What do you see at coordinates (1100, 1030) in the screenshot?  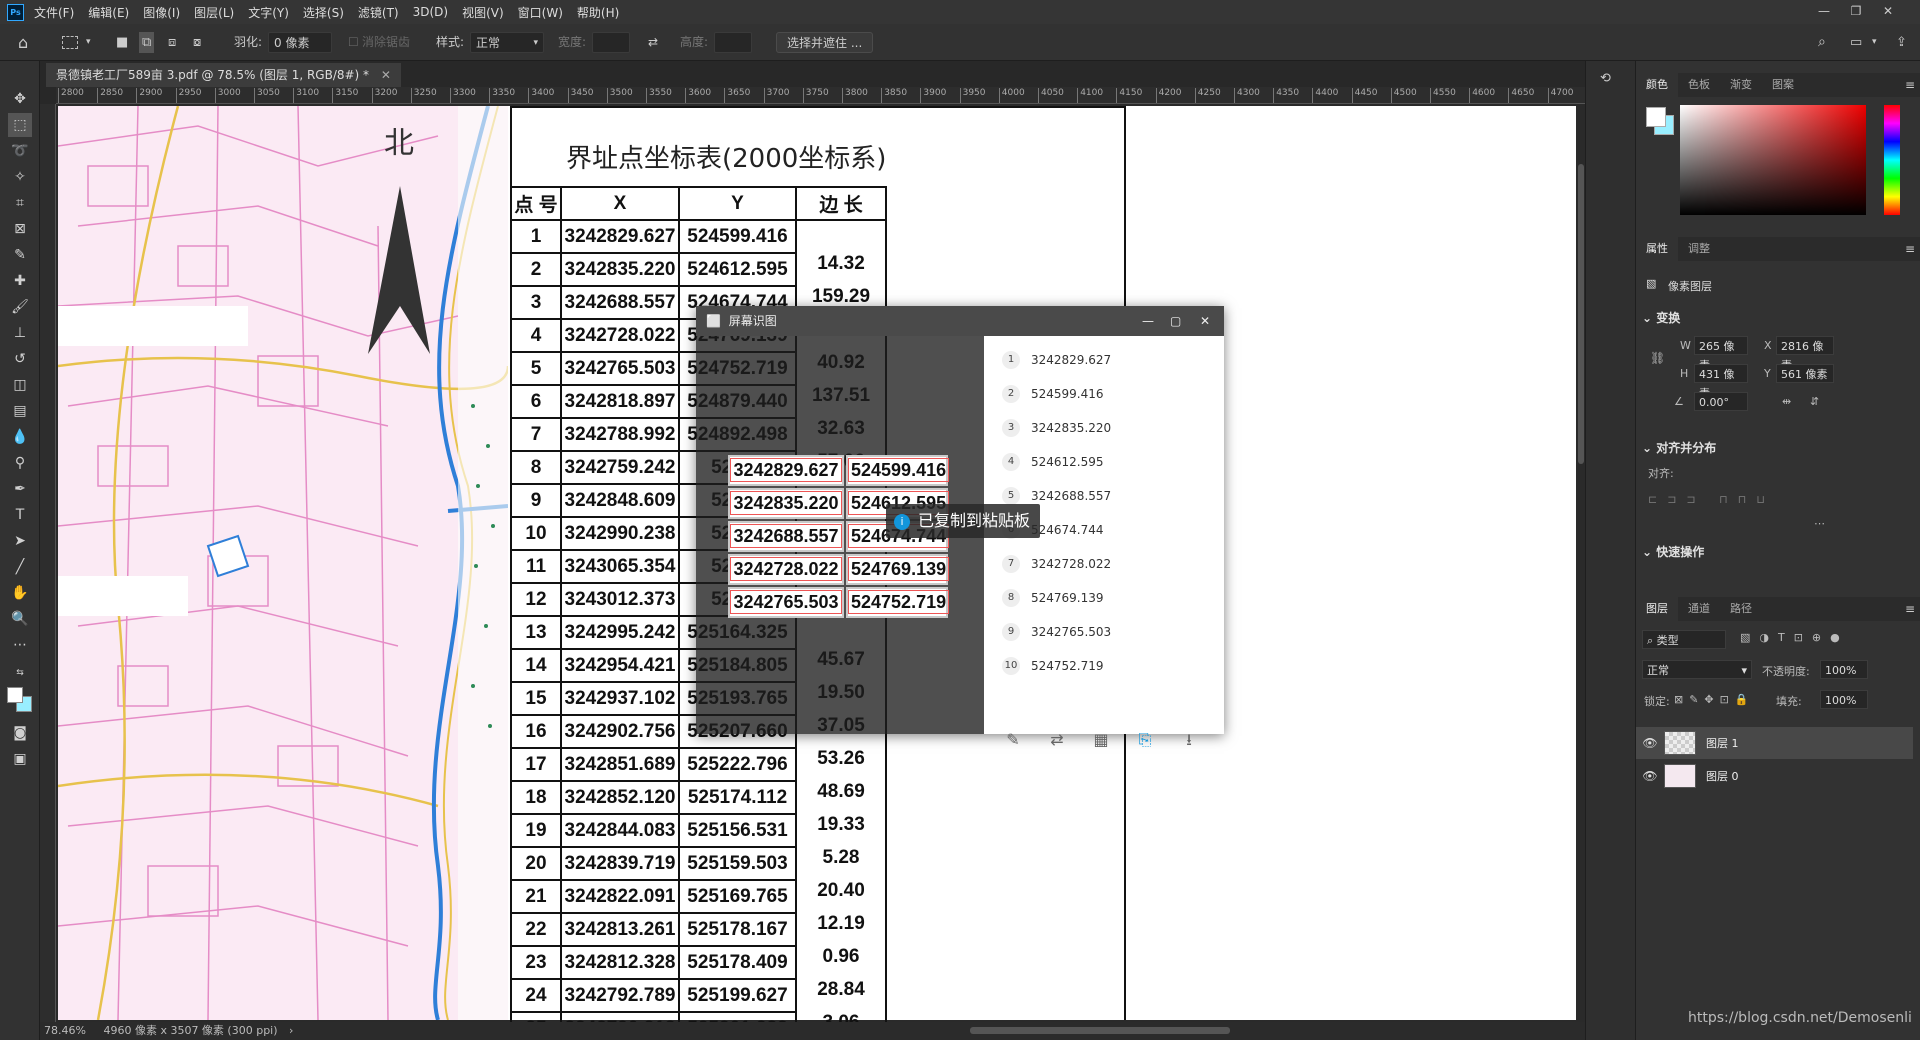 I see `horizontal-scrollbar-thumb` at bounding box center [1100, 1030].